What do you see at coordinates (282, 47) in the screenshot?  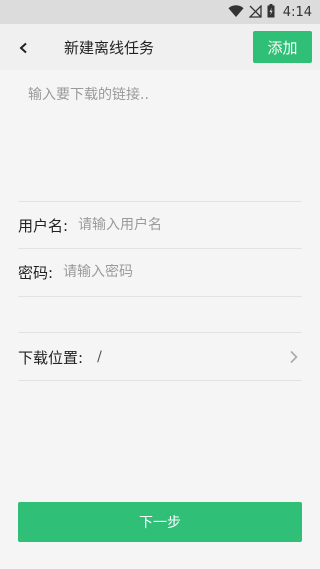 I see `add-button: 添加` at bounding box center [282, 47].